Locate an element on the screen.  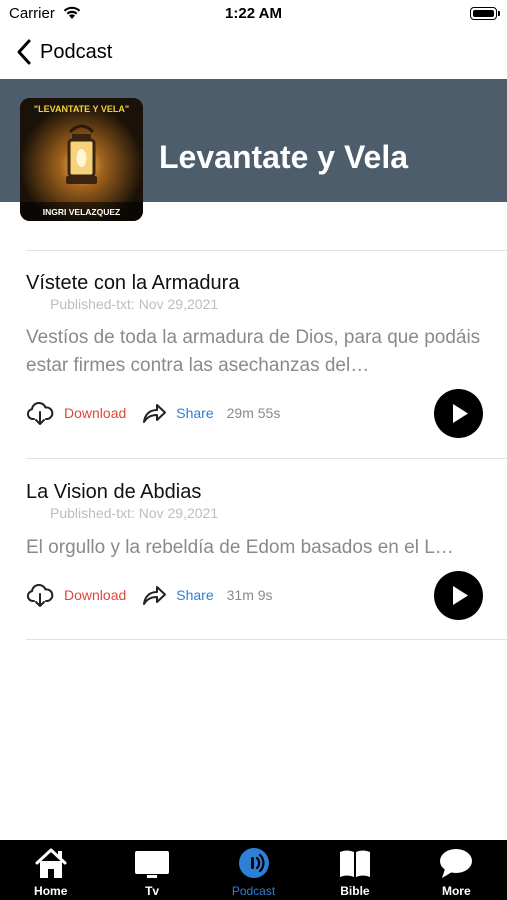
tab-label: Bible is located at coordinates (355, 891).